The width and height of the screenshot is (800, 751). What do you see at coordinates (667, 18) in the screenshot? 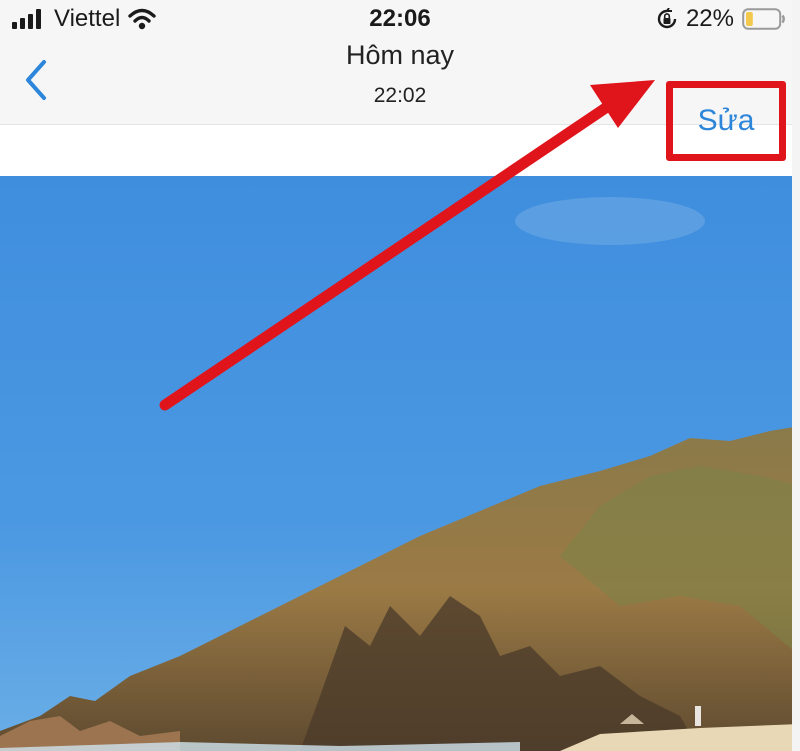
I see `rotation-lock-icon` at bounding box center [667, 18].